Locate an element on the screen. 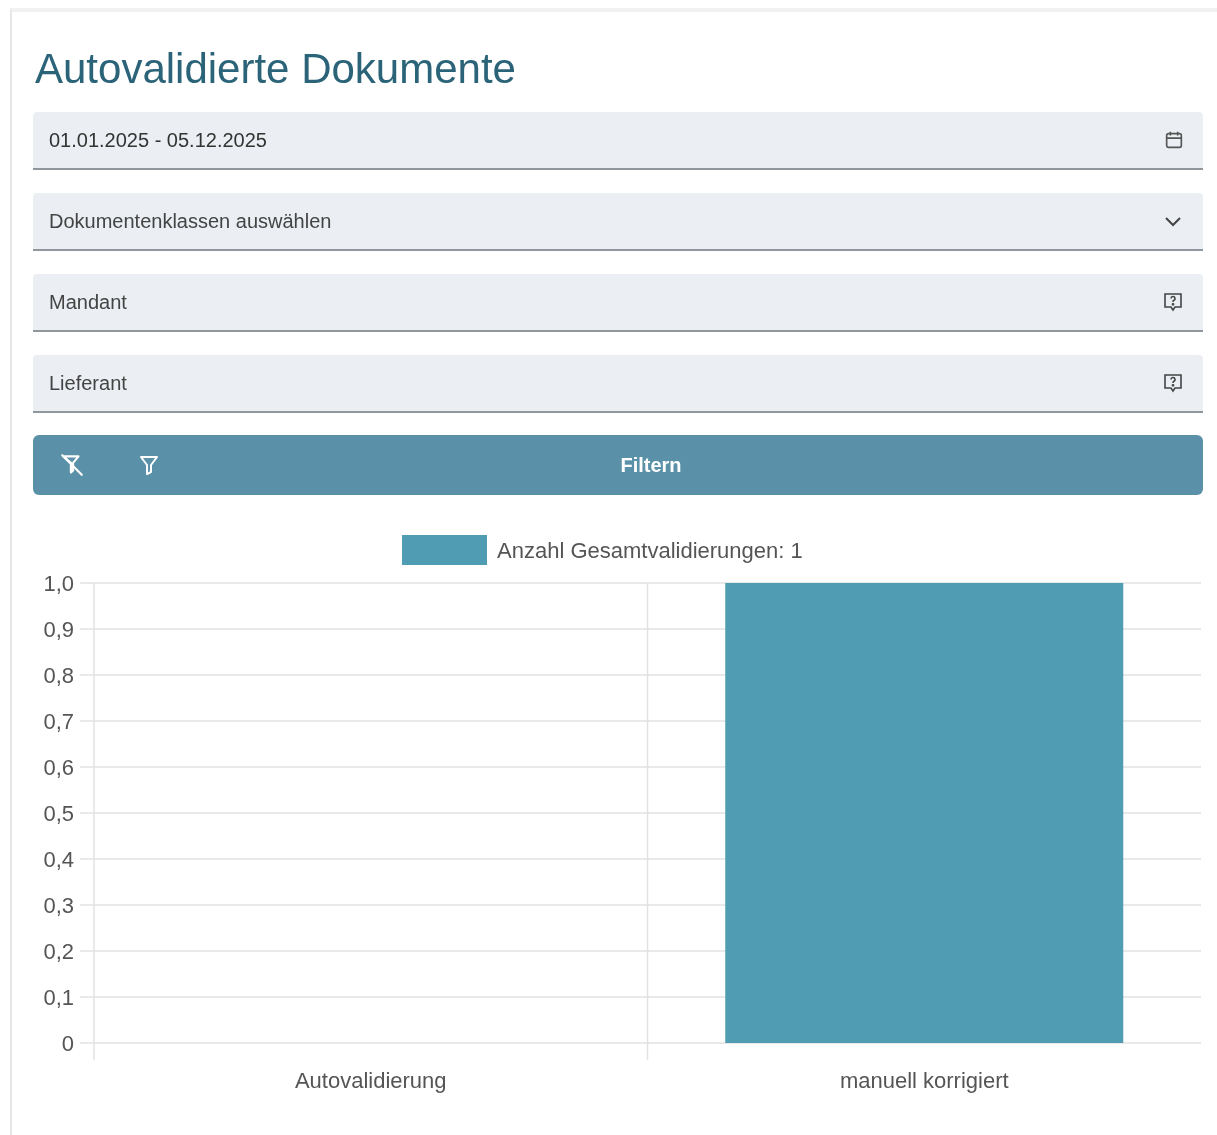  page-title: Autovalidierte Dokumente is located at coordinates (276, 69).